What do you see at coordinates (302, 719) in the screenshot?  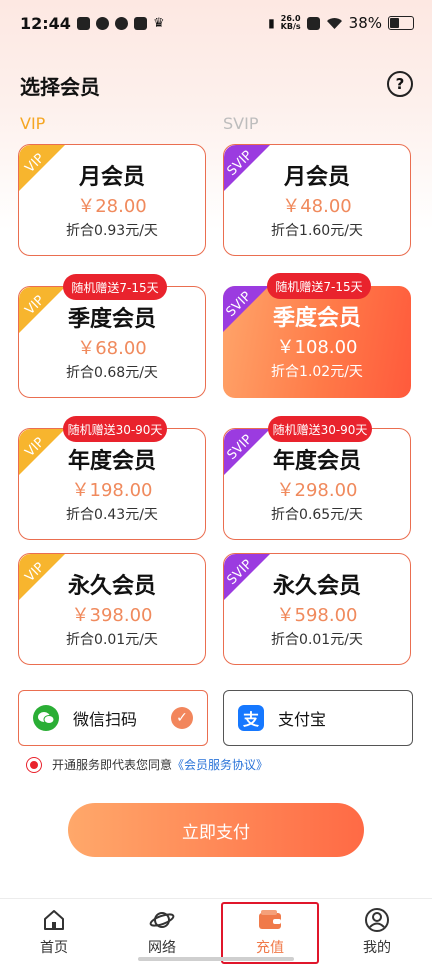 I see `alipay-label: 支付宝` at bounding box center [302, 719].